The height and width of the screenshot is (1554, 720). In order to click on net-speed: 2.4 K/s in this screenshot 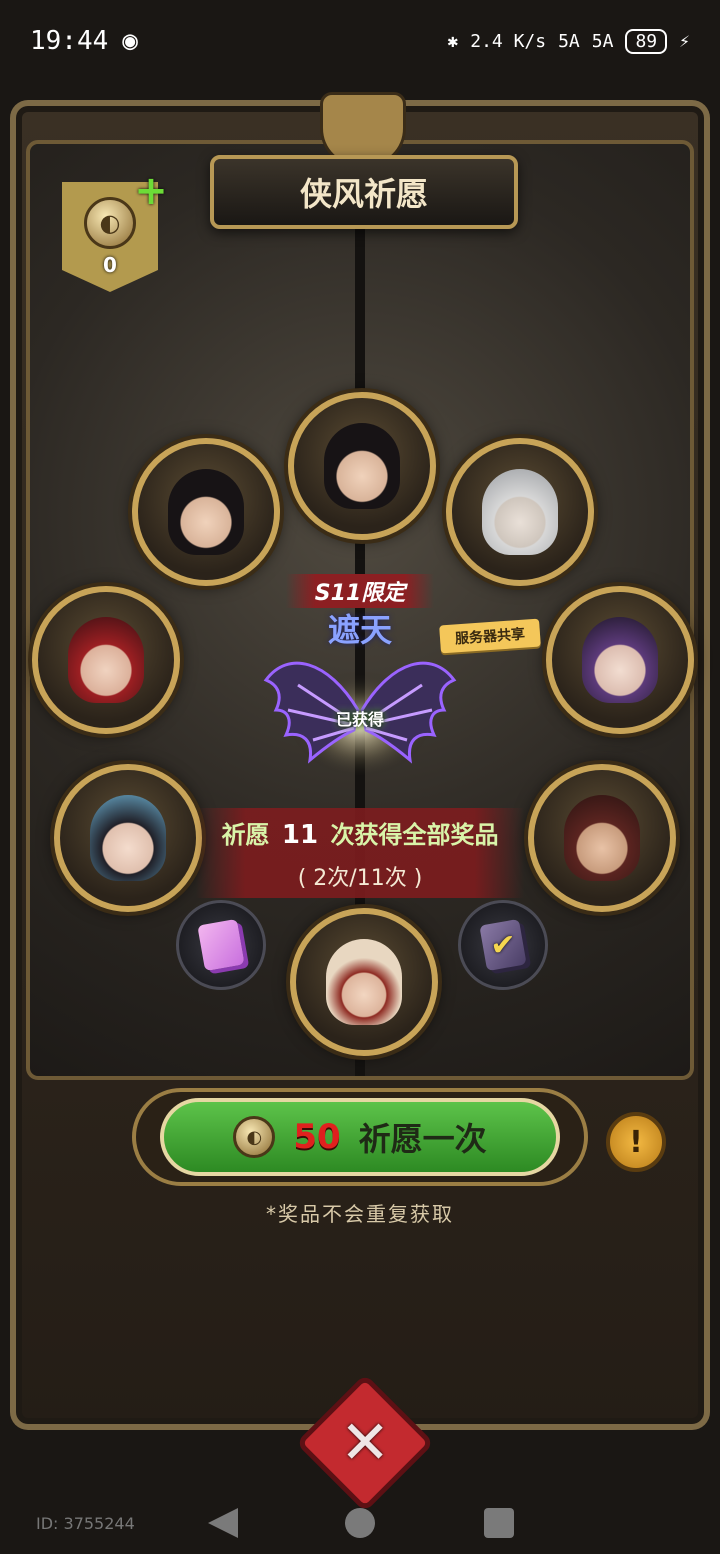, I will do `click(508, 41)`.